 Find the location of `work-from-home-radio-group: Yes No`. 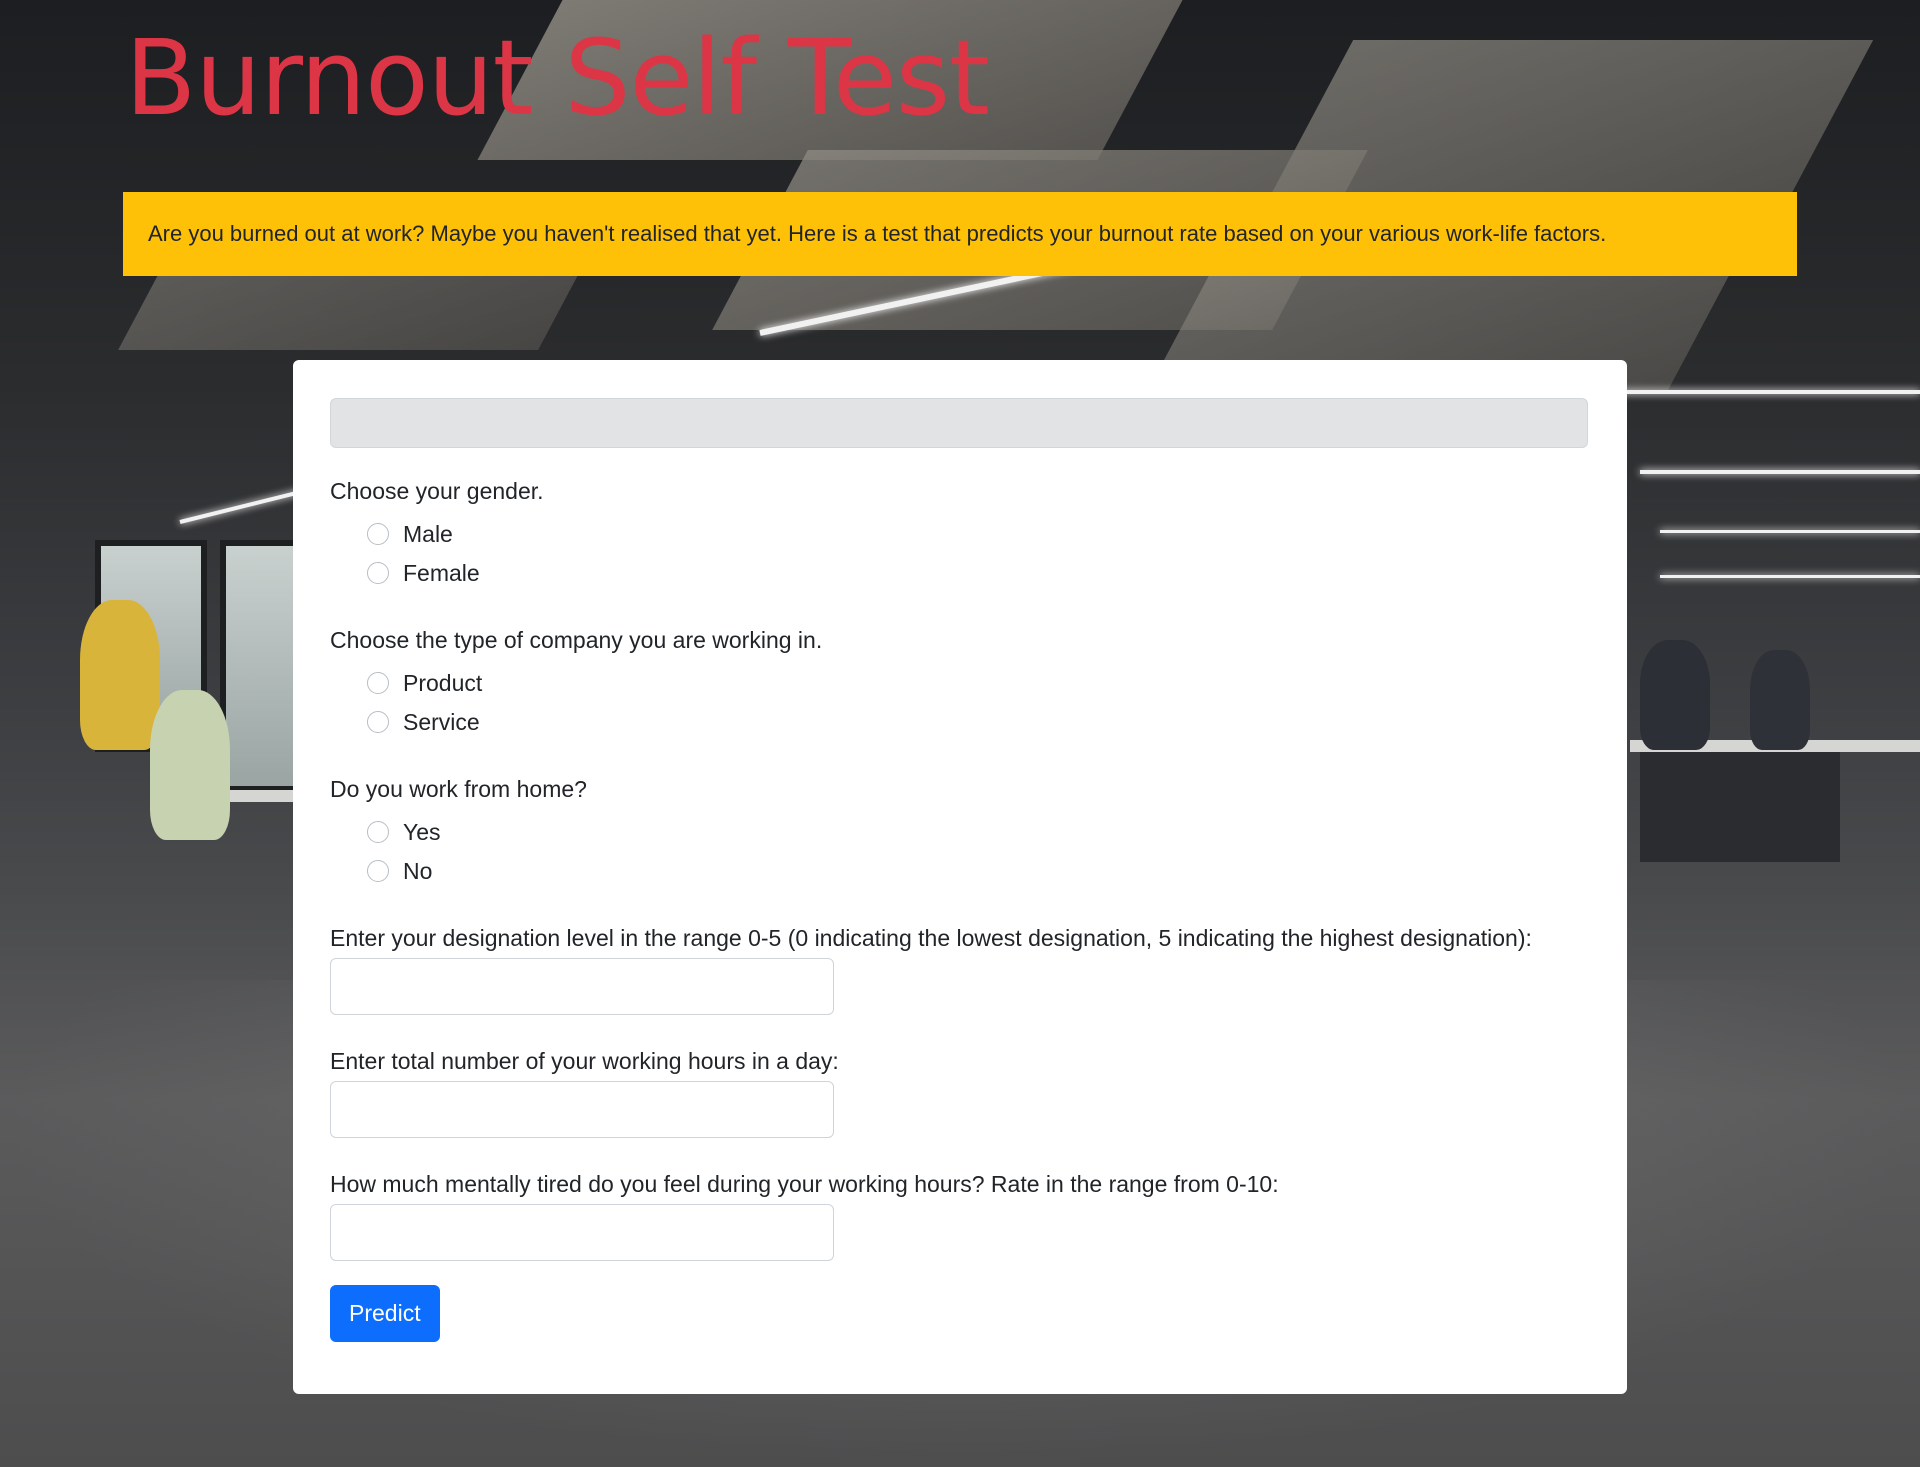

work-from-home-radio-group: Yes No is located at coordinates (960, 851).